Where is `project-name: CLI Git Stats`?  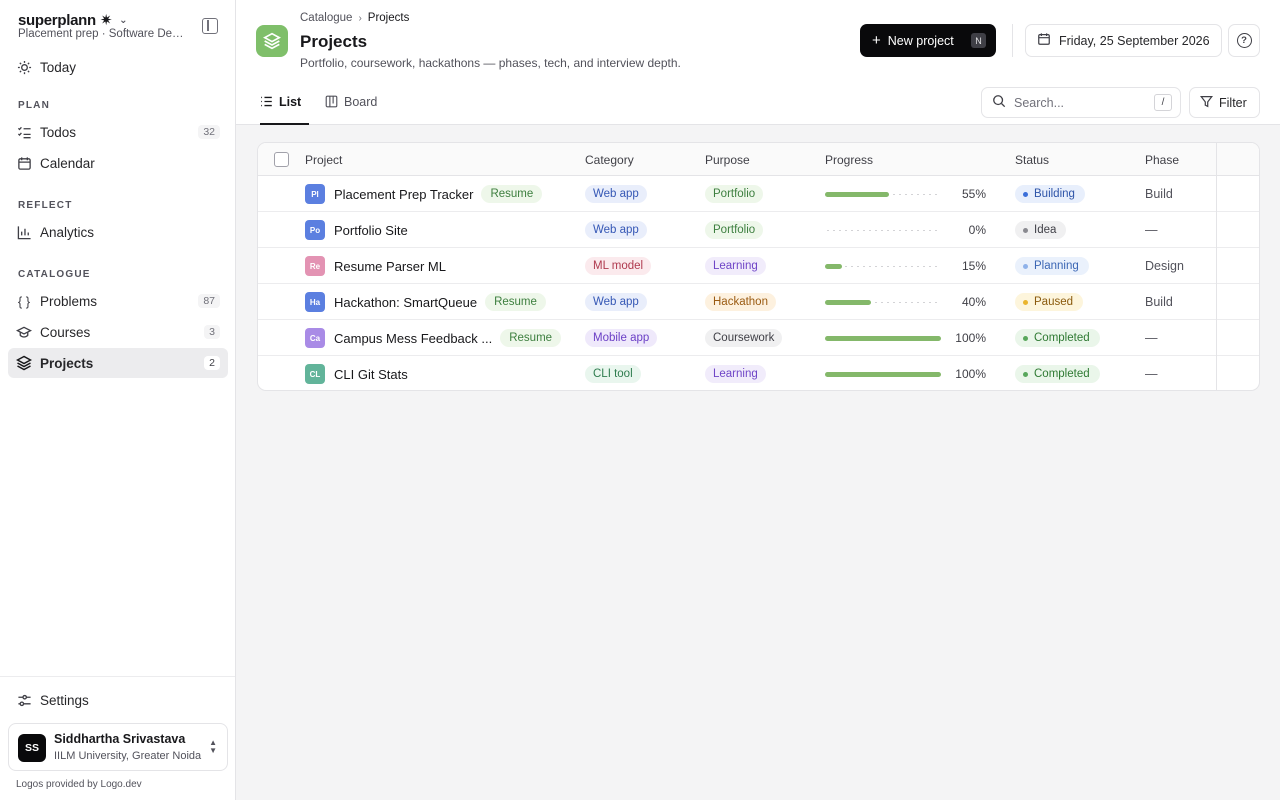
project-name: CLI Git Stats is located at coordinates (371, 374).